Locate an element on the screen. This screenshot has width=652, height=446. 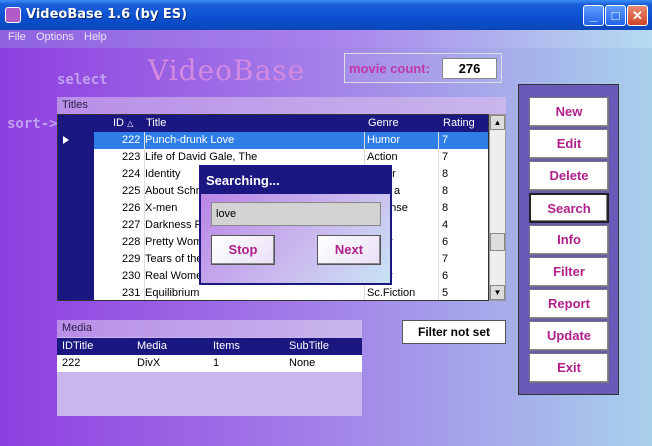
movie-count-label: movie count: is located at coordinates (389, 68).